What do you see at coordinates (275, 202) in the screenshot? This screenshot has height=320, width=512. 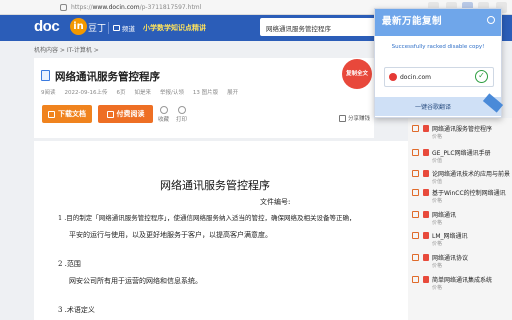 I see `paper-file-no: 文件编号:` at bounding box center [275, 202].